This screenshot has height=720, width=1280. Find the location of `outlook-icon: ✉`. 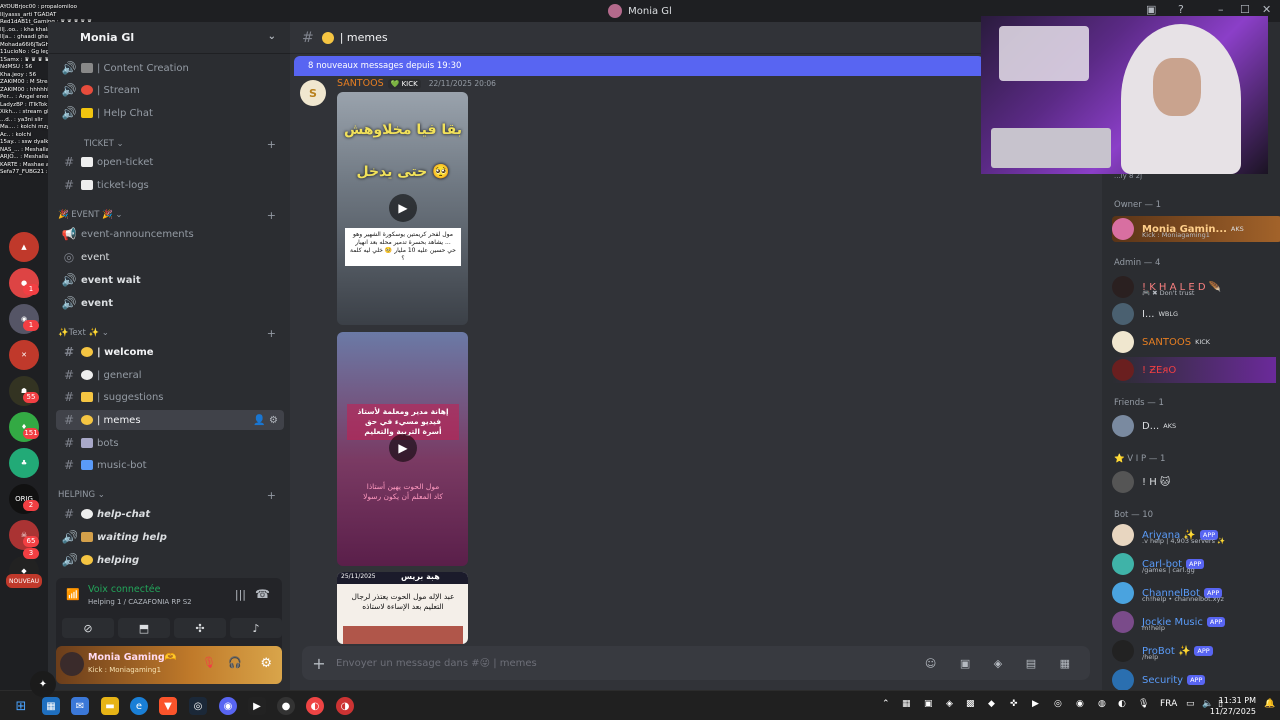

outlook-icon: ✉ is located at coordinates (80, 706).